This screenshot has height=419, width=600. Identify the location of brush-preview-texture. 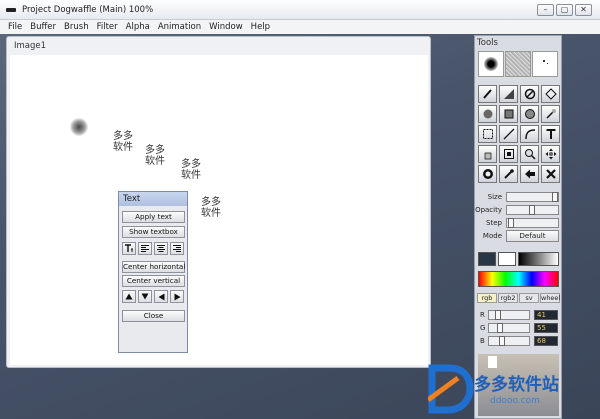
(518, 64).